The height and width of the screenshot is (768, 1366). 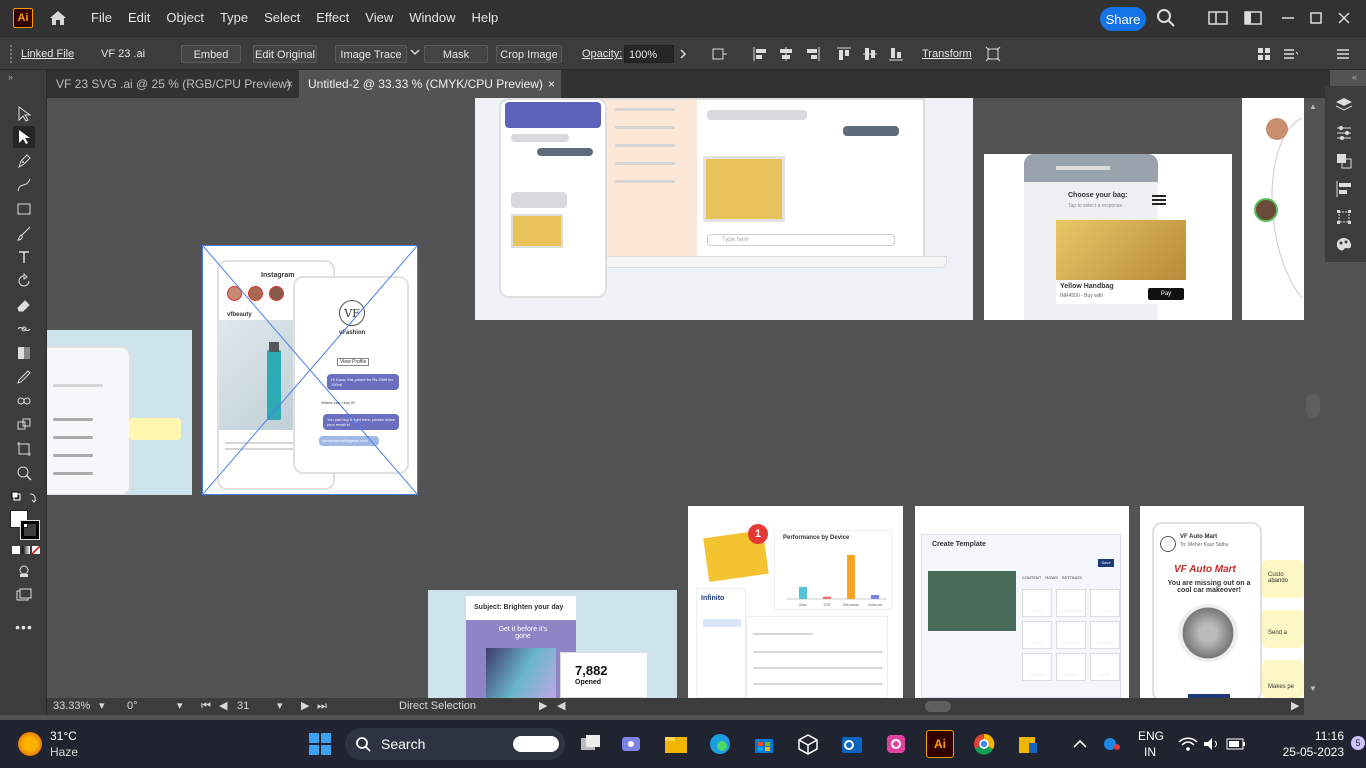 I want to click on align-middle-icon, so click(x=870, y=54).